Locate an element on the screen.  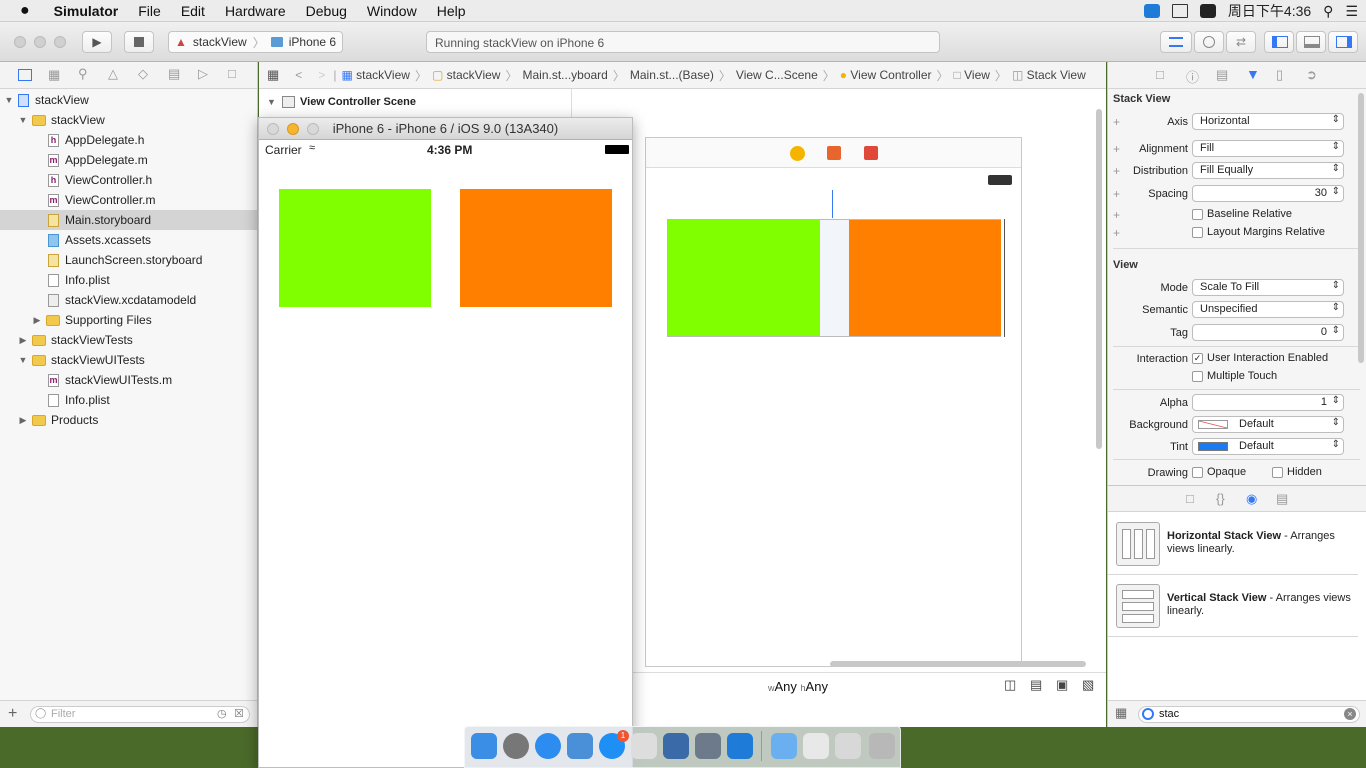
inspector-scrollbar is located at coordinates (1361, 228).